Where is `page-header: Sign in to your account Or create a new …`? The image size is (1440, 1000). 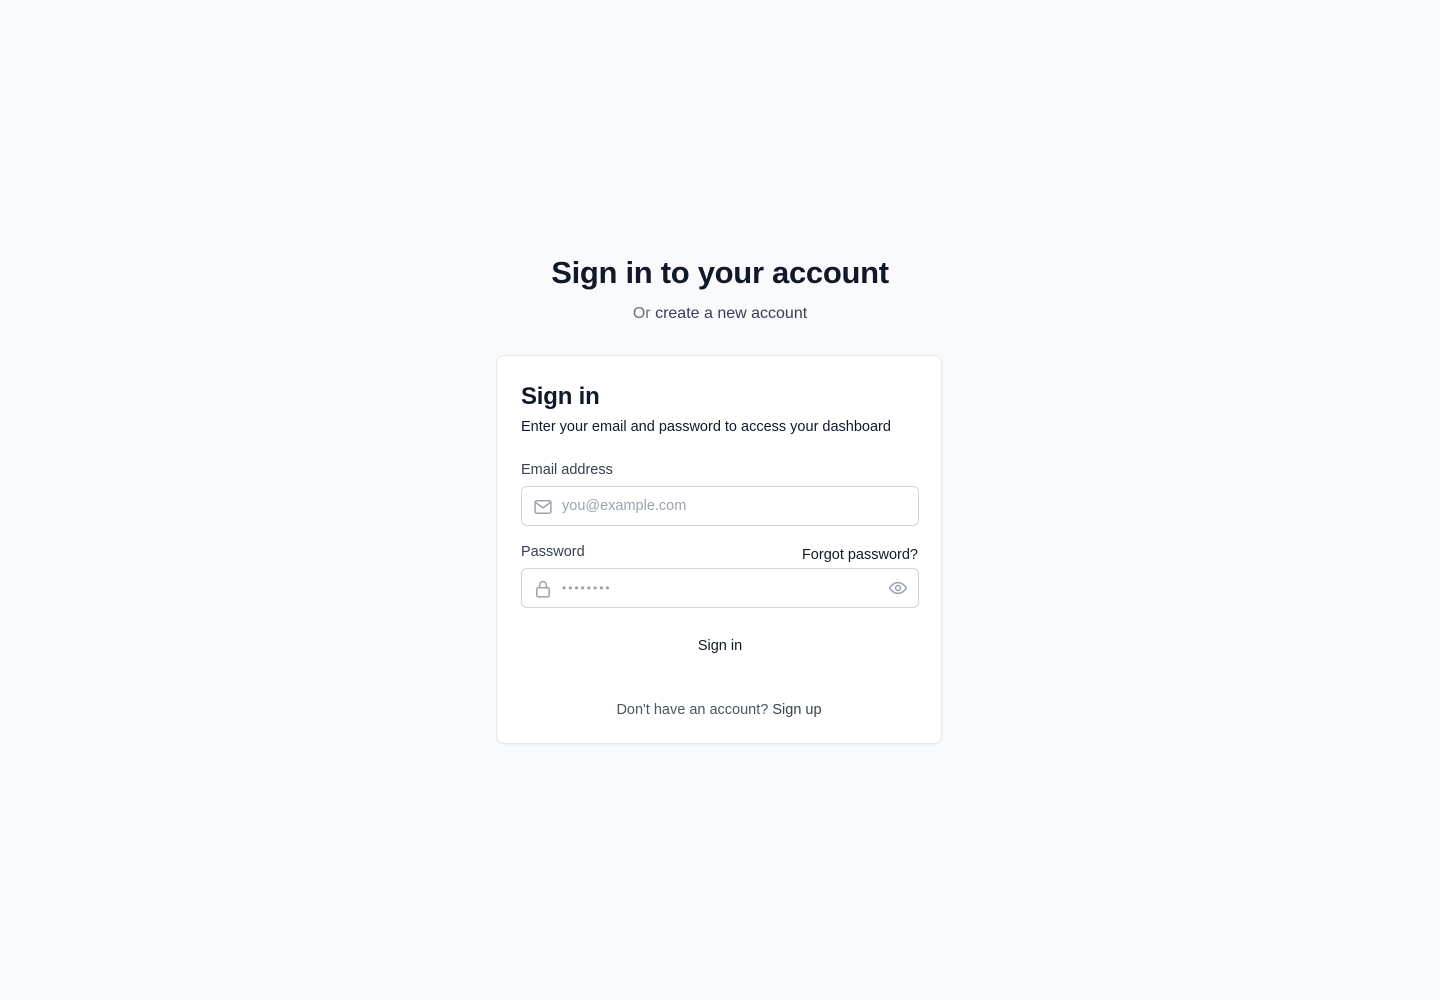
page-header: Sign in to your account Or create a new … is located at coordinates (720, 288).